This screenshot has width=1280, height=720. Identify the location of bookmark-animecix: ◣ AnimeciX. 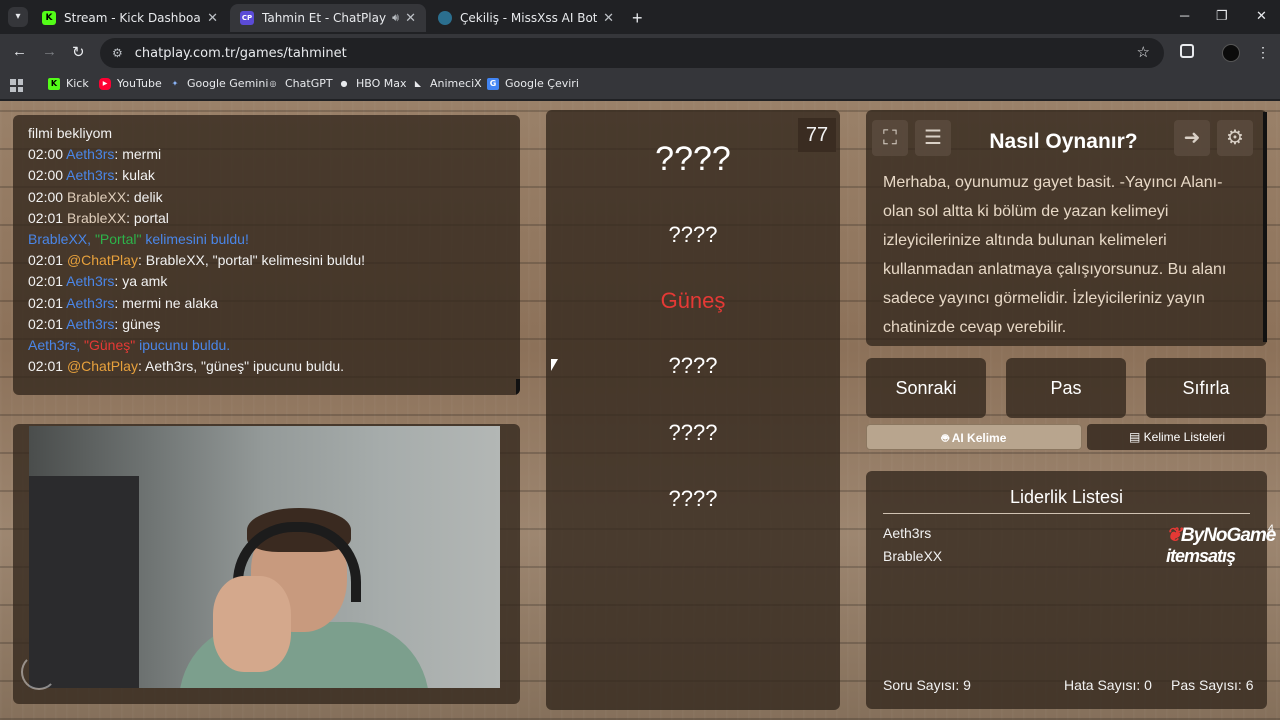
(447, 83).